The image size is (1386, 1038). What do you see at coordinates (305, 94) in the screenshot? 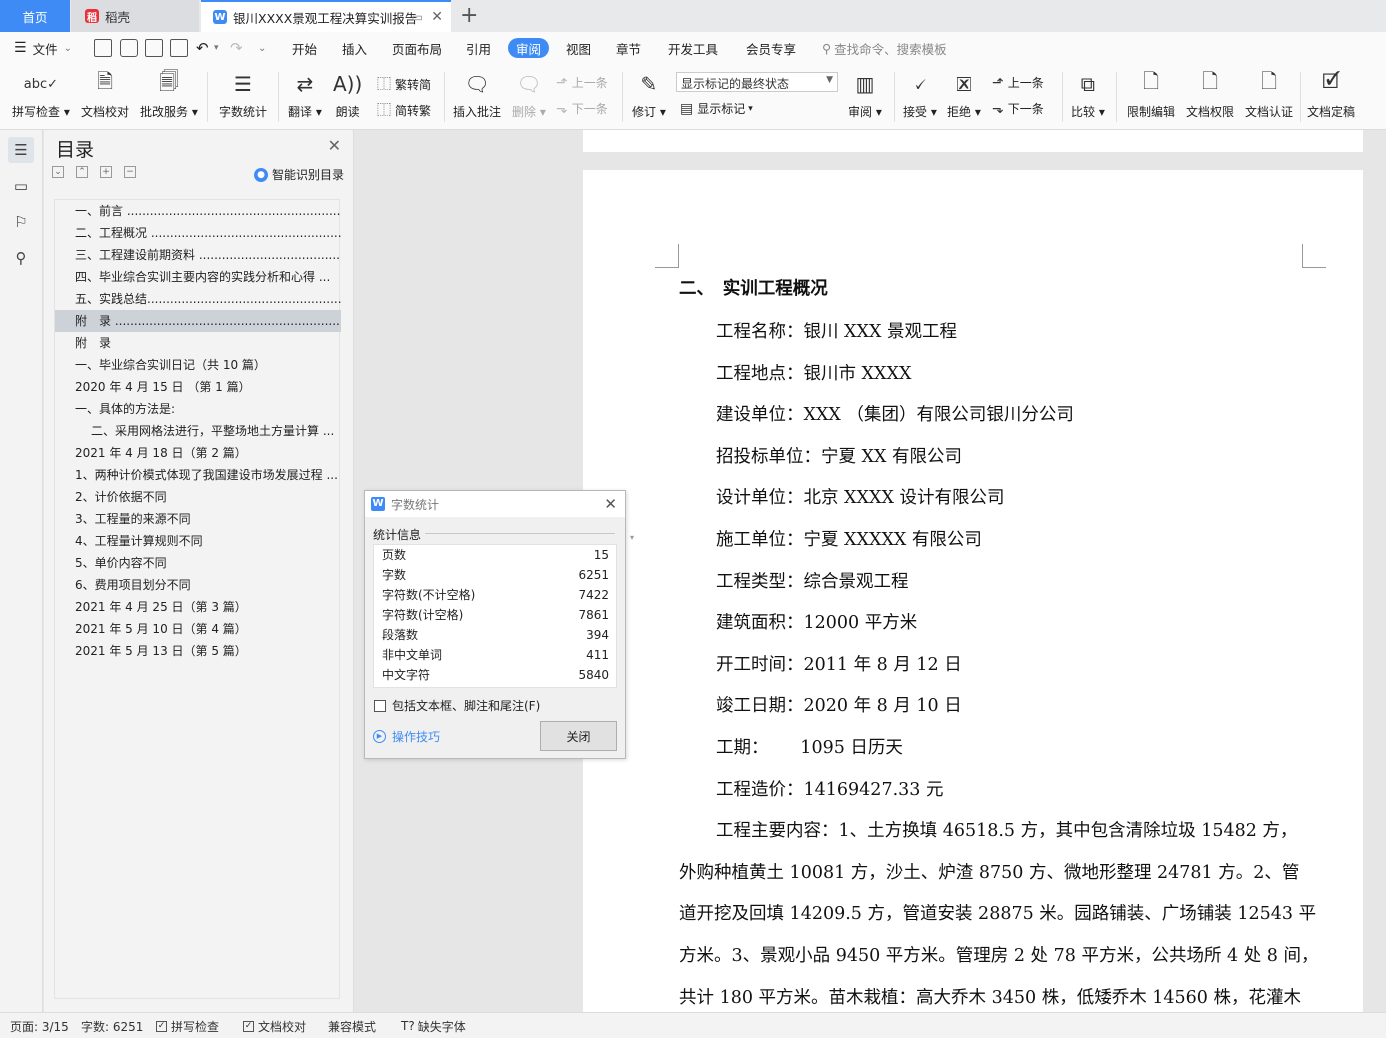
I see `translate-button: ⇄ 翻译 ▾` at bounding box center [305, 94].